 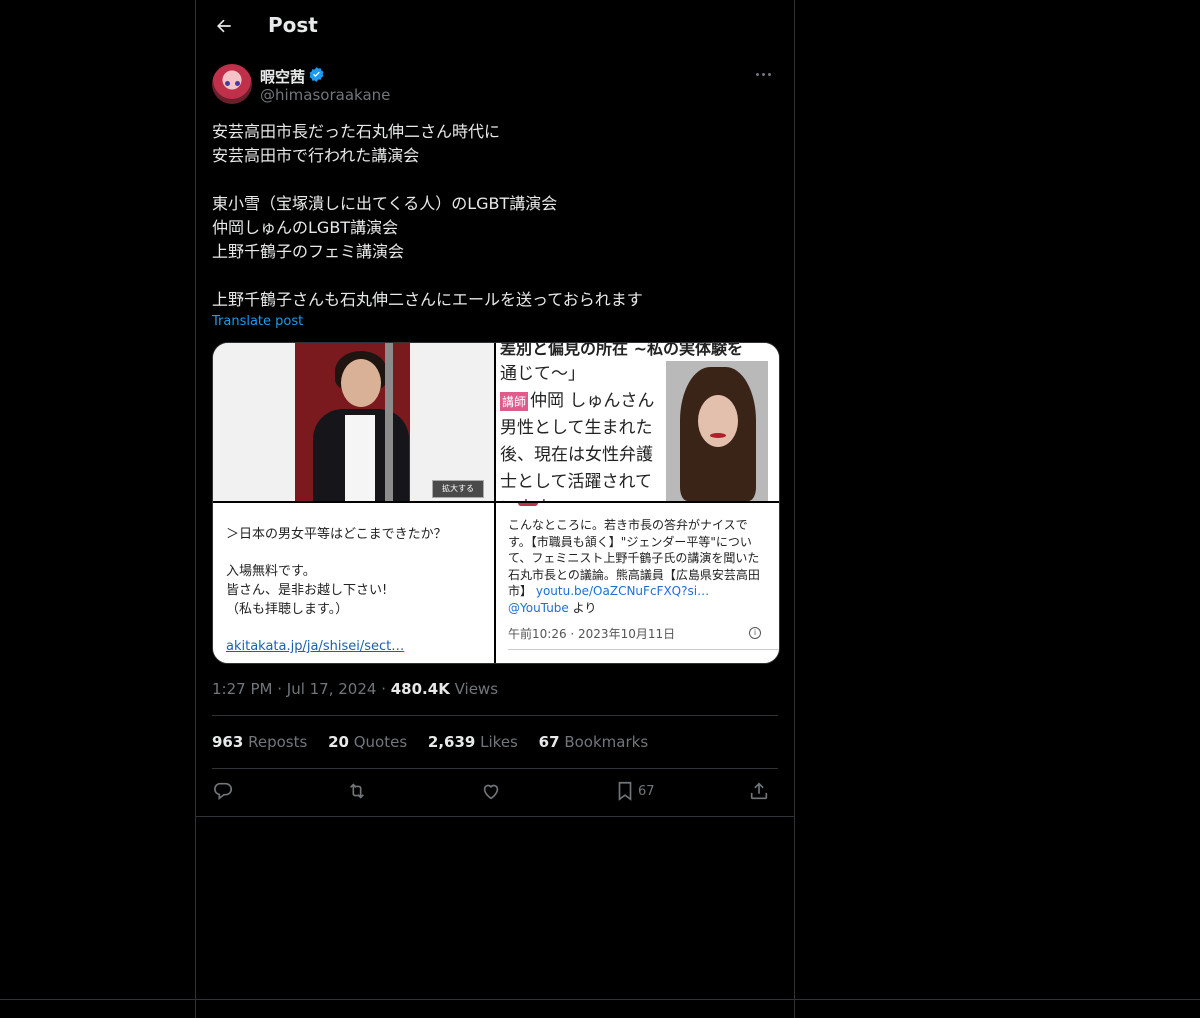 What do you see at coordinates (495, 86) in the screenshot?
I see `author-row: 暇空茜 @himasoraakane` at bounding box center [495, 86].